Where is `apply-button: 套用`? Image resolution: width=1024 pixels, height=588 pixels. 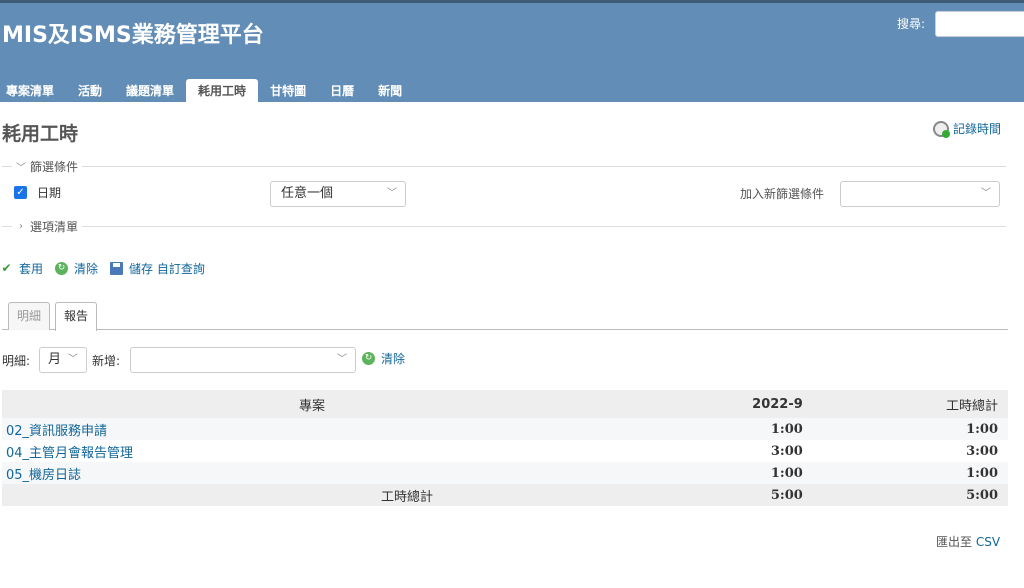 apply-button: 套用 is located at coordinates (31, 268).